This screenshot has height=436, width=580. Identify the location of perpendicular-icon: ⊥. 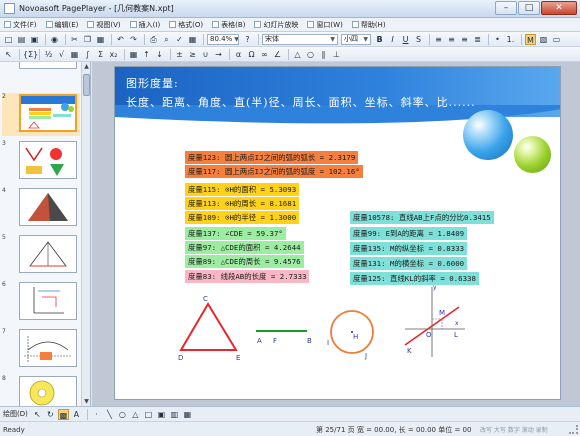
(336, 54).